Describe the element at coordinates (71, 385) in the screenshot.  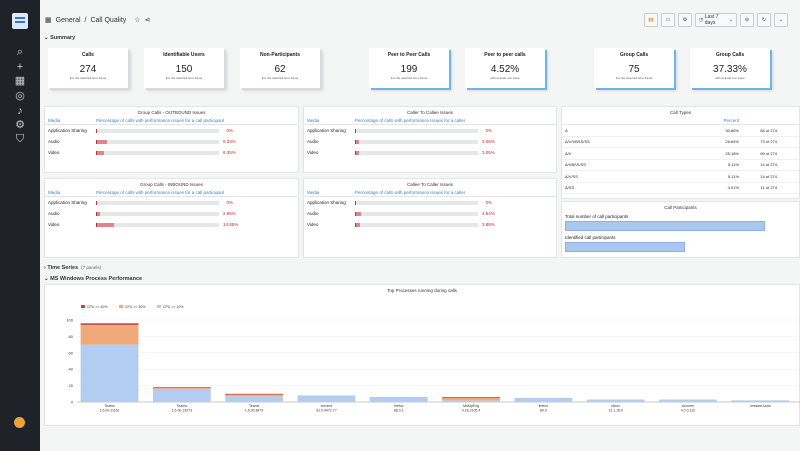
I see `y-tick-label: 20` at that location.